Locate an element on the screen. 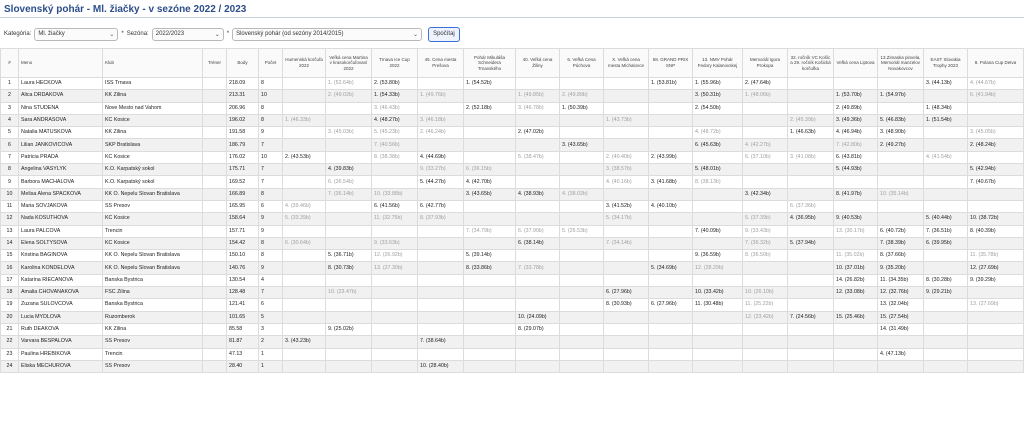 The height and width of the screenshot is (423, 1024). column-header: Klub is located at coordinates (152, 63).